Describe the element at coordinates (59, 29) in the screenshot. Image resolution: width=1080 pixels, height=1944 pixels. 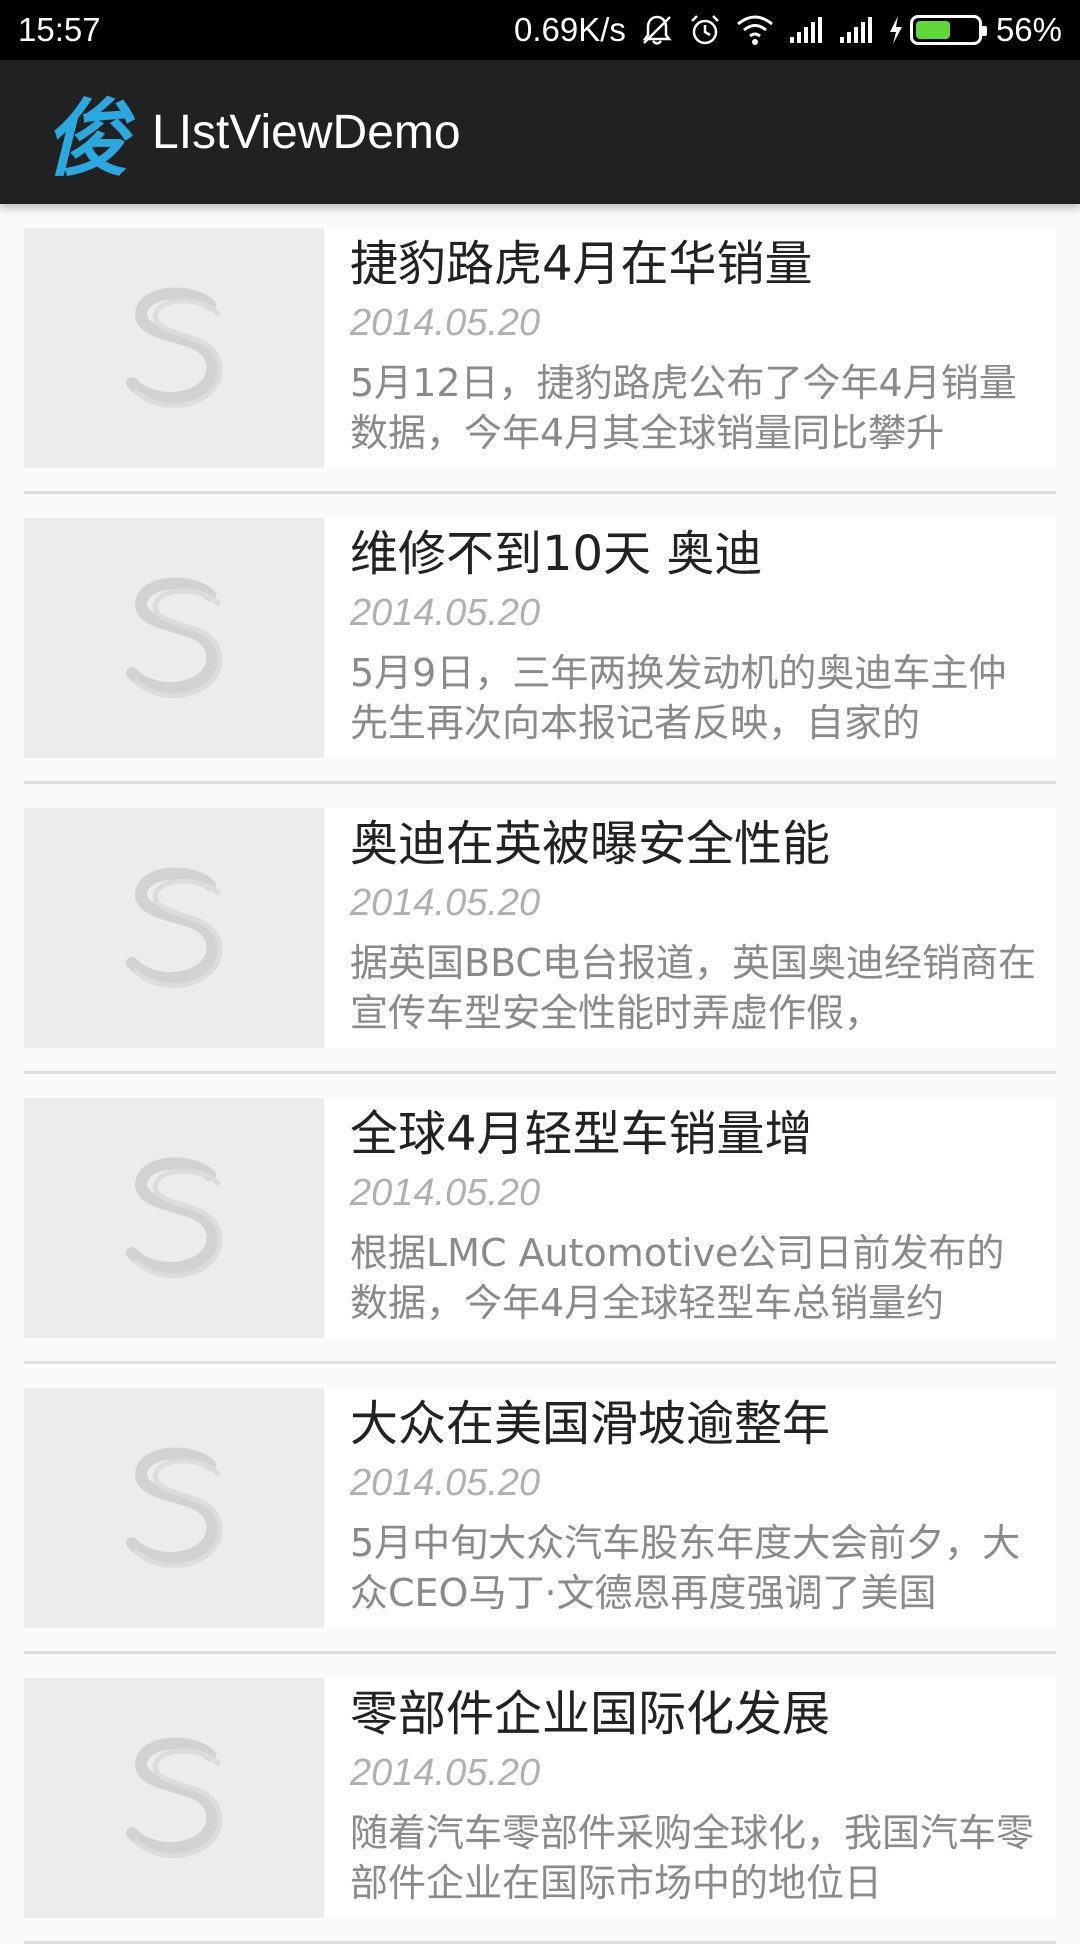
I see `status-time: 15:57` at that location.